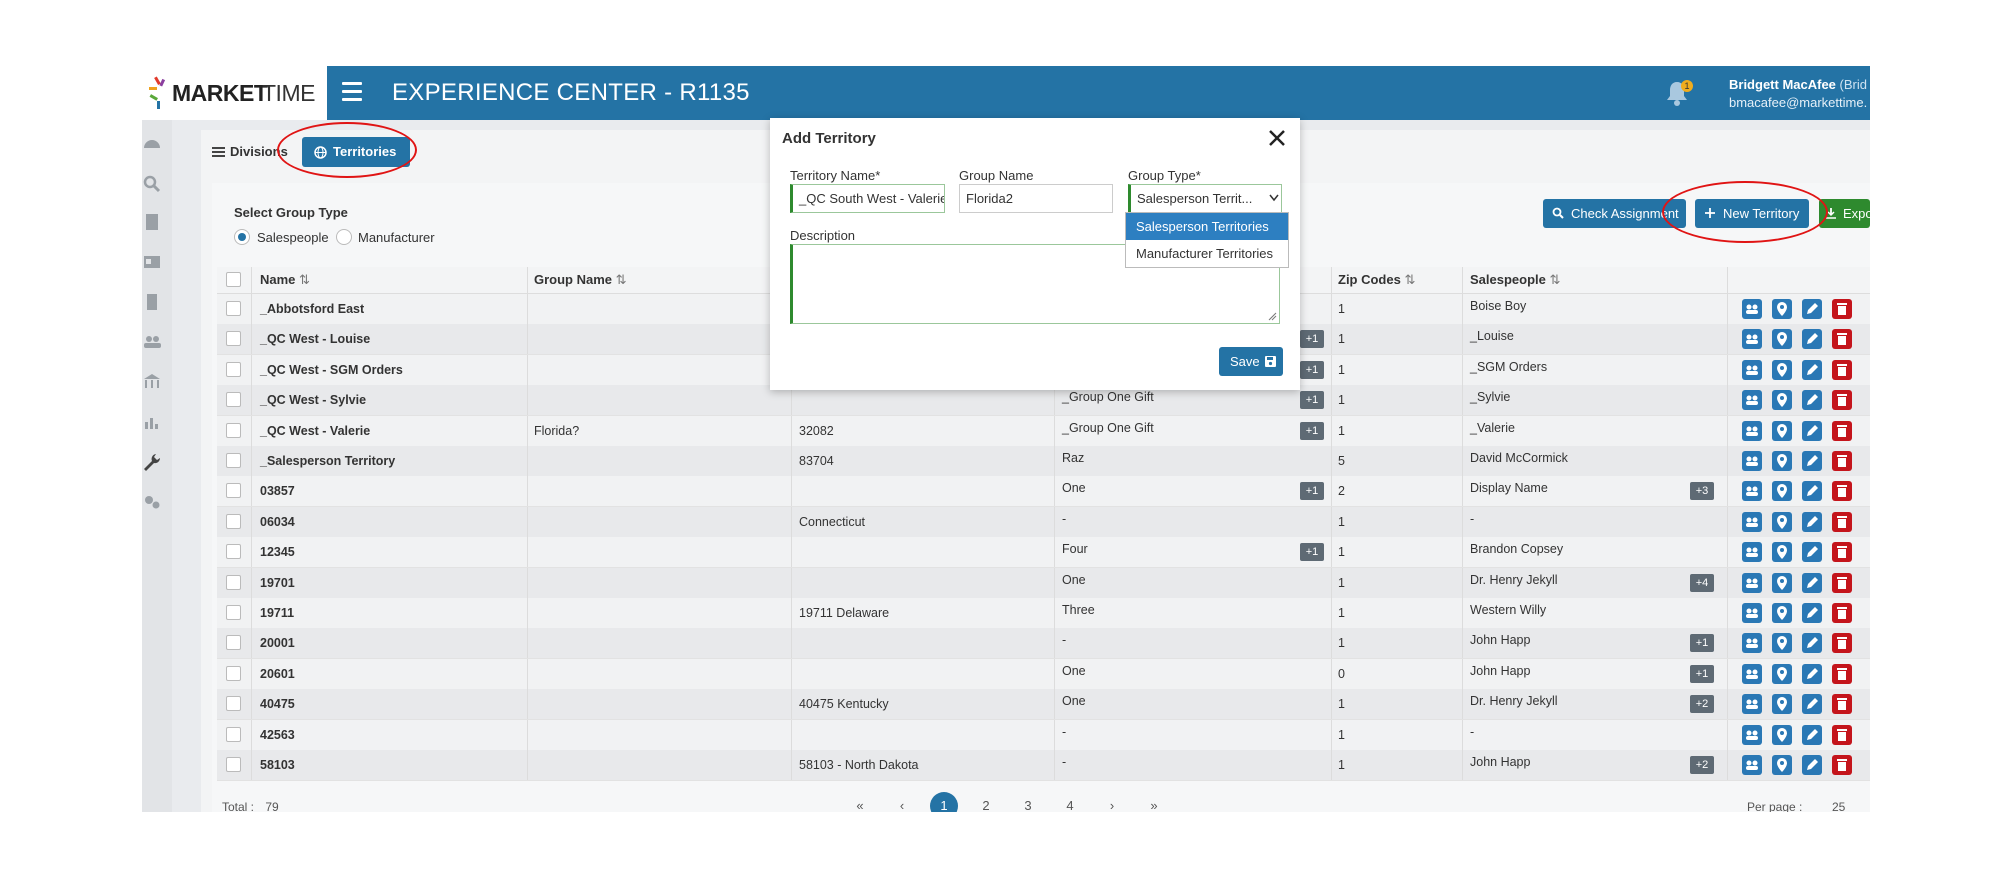 The image size is (2000, 892). I want to click on page-button: 4, so click(1070, 802).